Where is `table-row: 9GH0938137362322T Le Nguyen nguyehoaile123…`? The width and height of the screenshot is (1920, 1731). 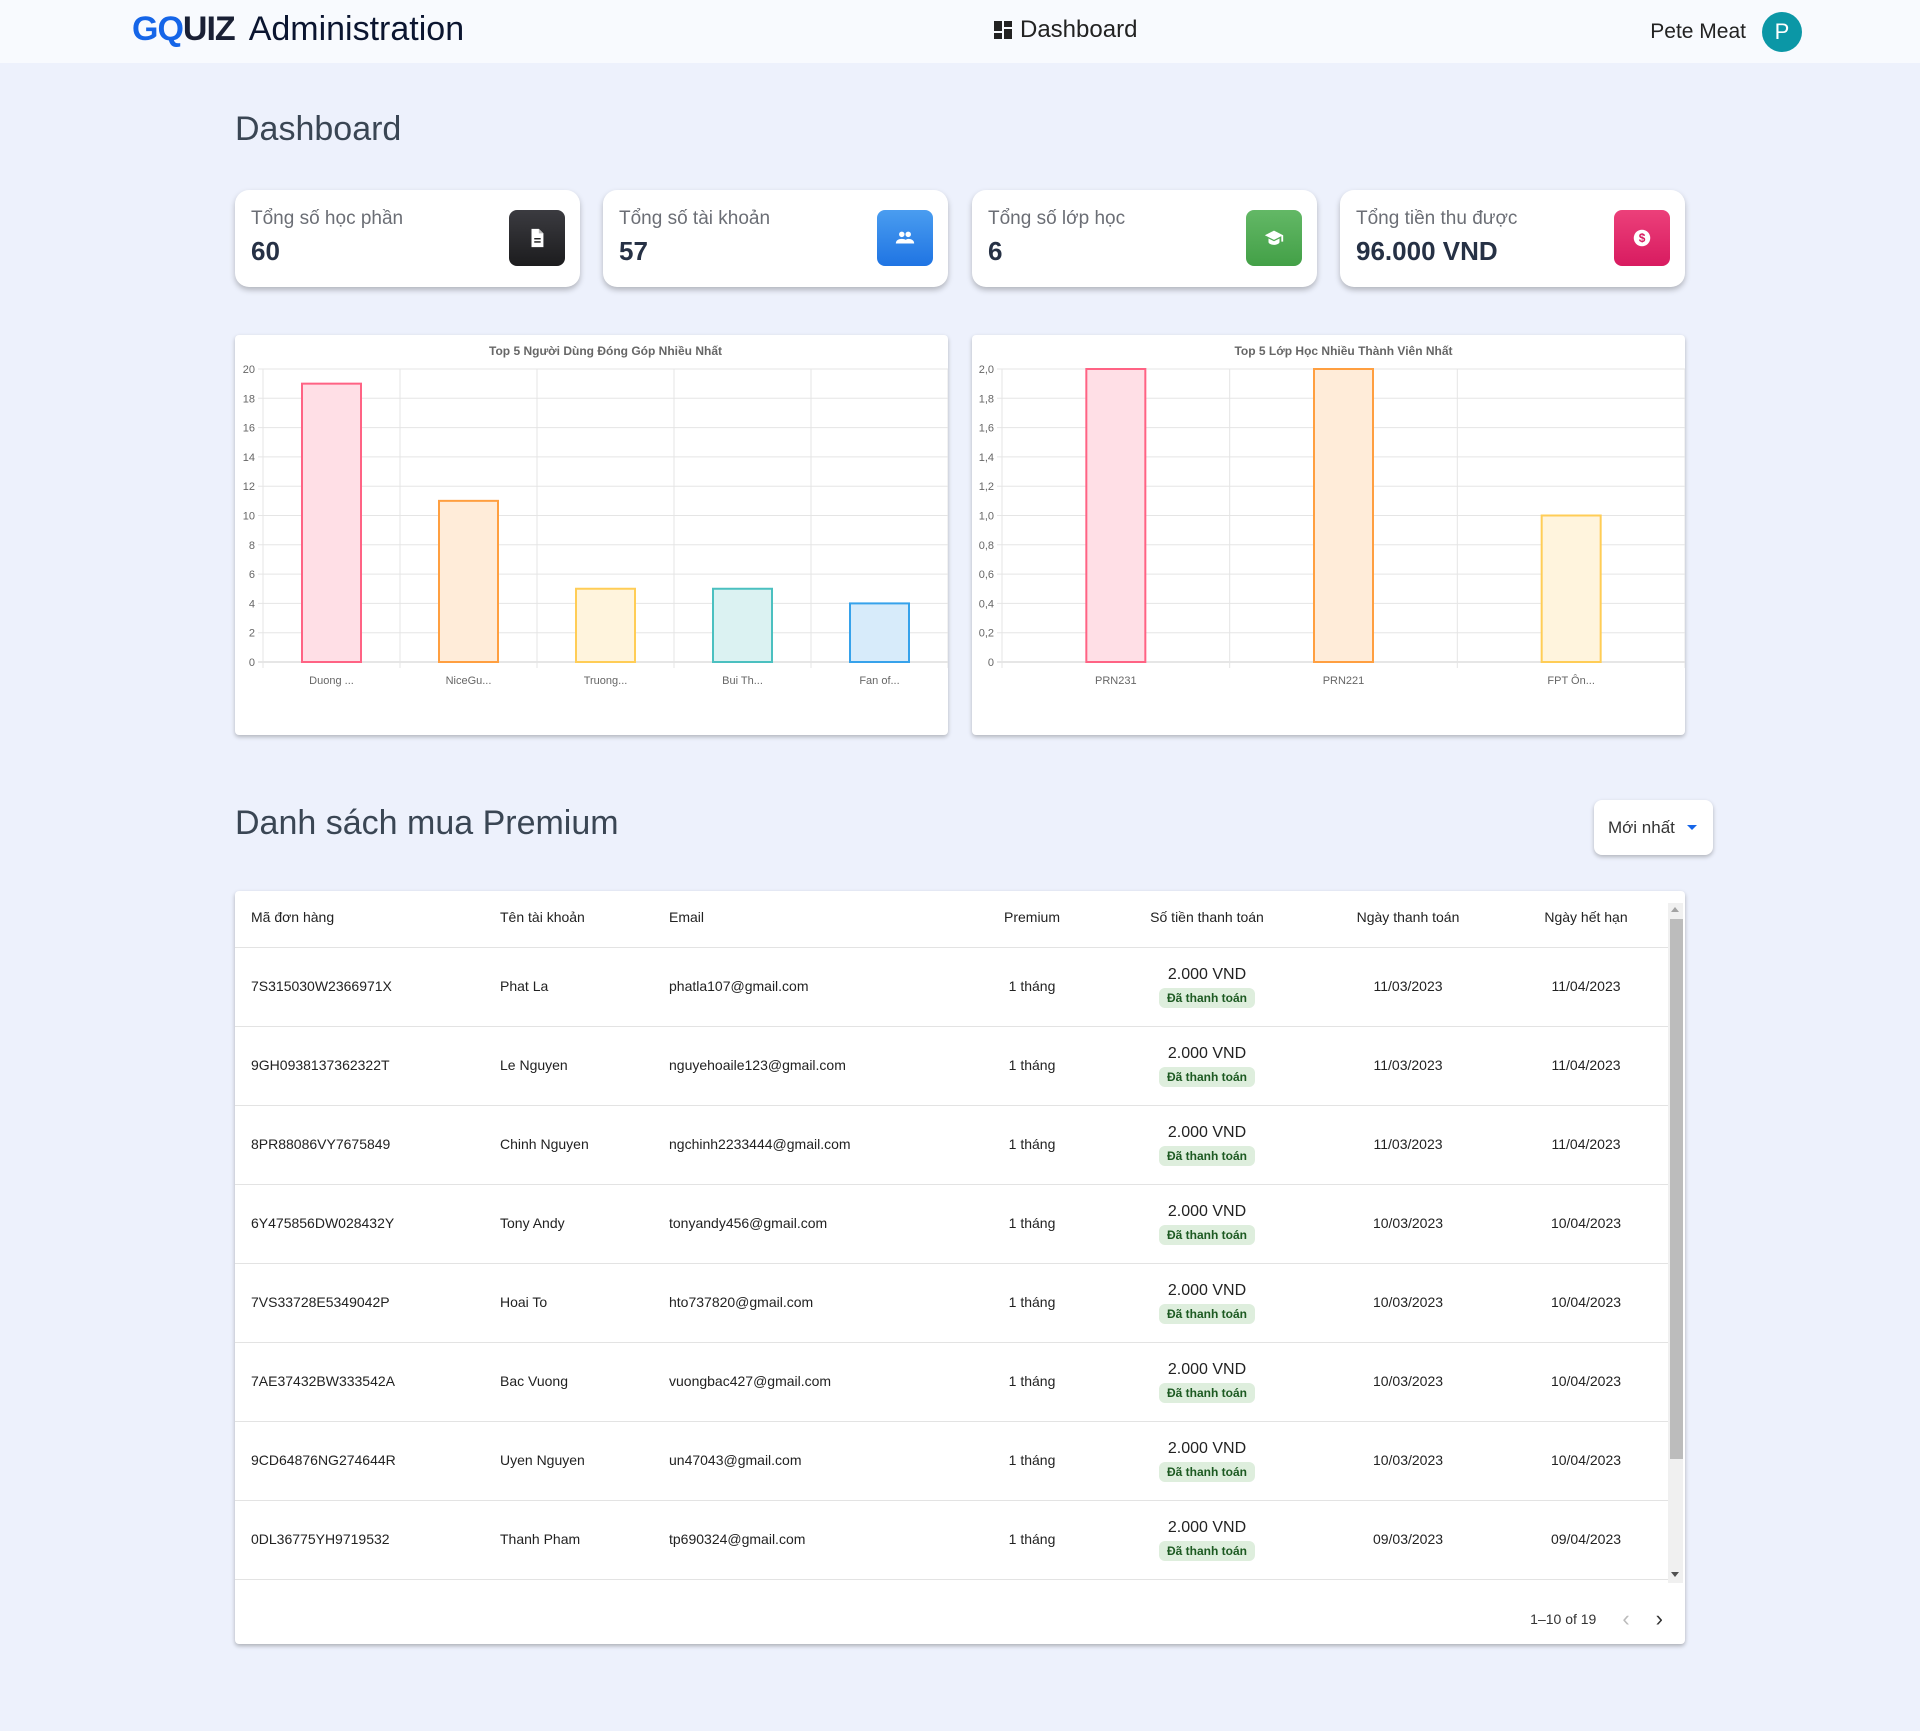
table-row: 9GH0938137362322T Le Nguyen nguyehoaile123… is located at coordinates (951, 1066).